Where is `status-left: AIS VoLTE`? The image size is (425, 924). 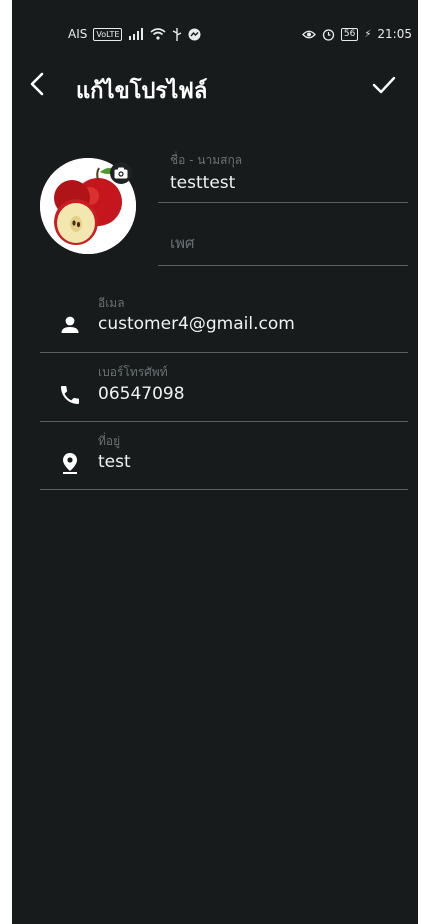 status-left: AIS VoLTE is located at coordinates (134, 34).